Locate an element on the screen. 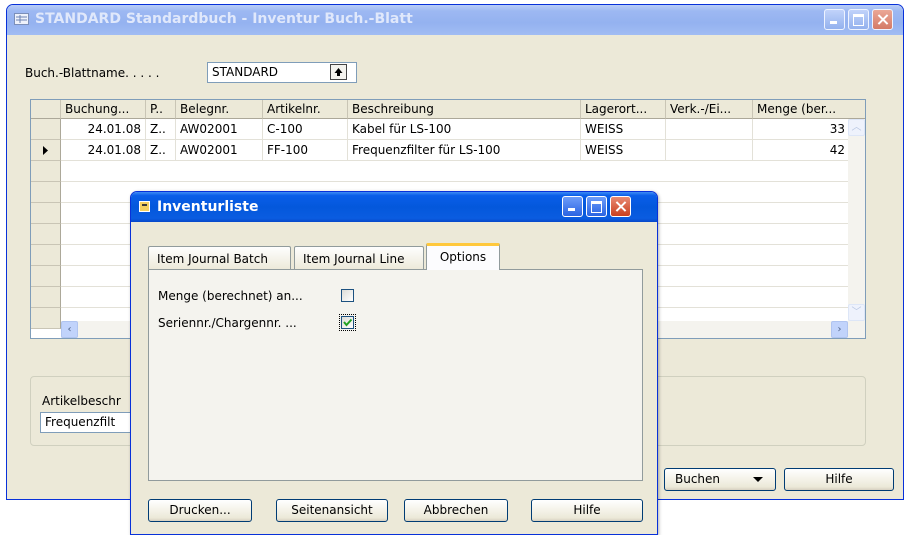 Image resolution: width=912 pixels, height=535 pixels. tab-options: Options is located at coordinates (463, 256).